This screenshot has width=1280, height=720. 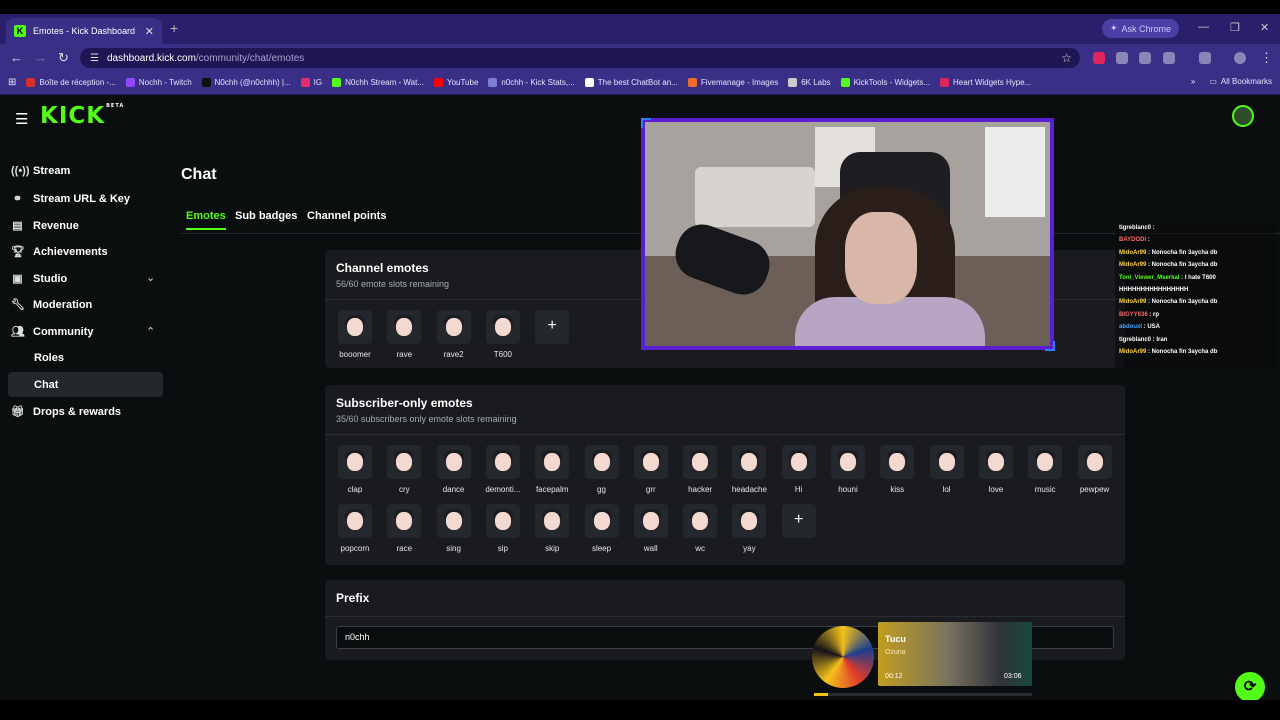 I want to click on chevron-down-icon: ⌄, so click(x=150, y=277).